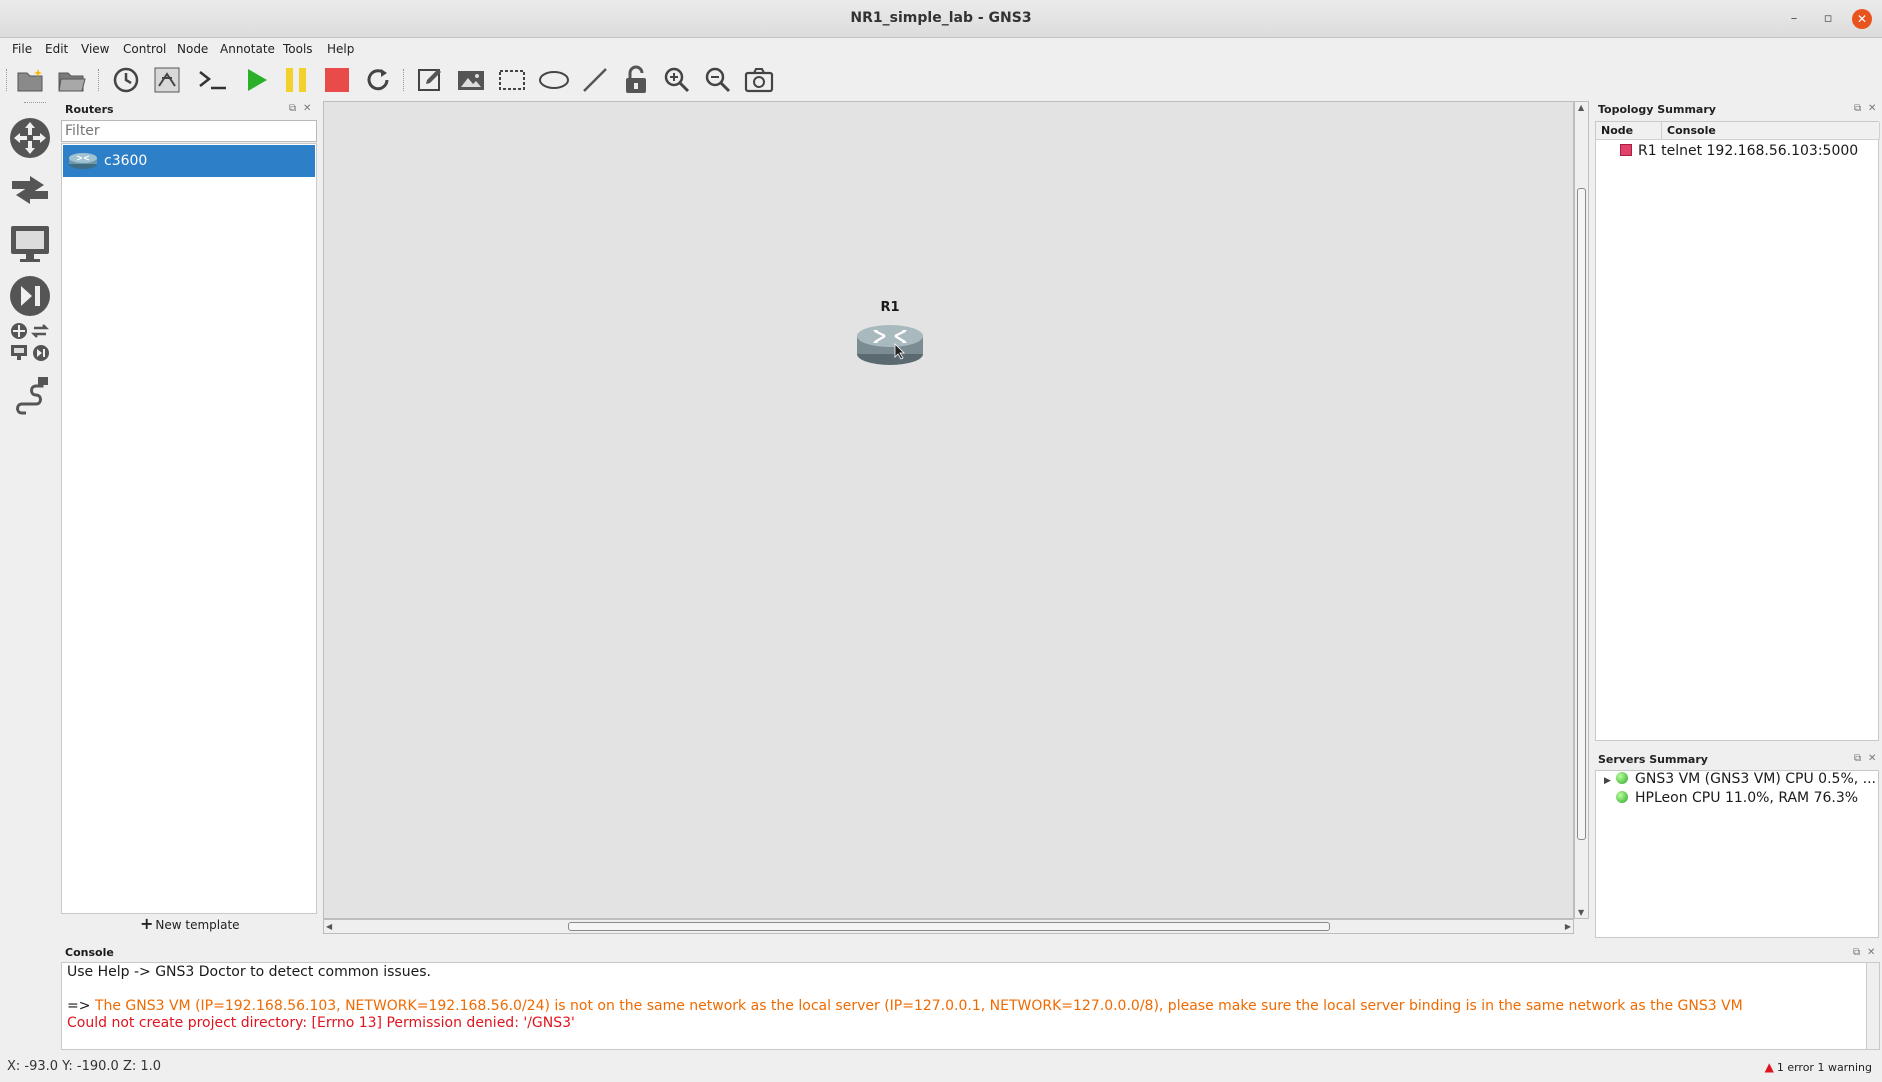 The image size is (1882, 1082). I want to click on status-coordinates: X: -93.0 Y: -190.0 Z: 1.0, so click(84, 1066).